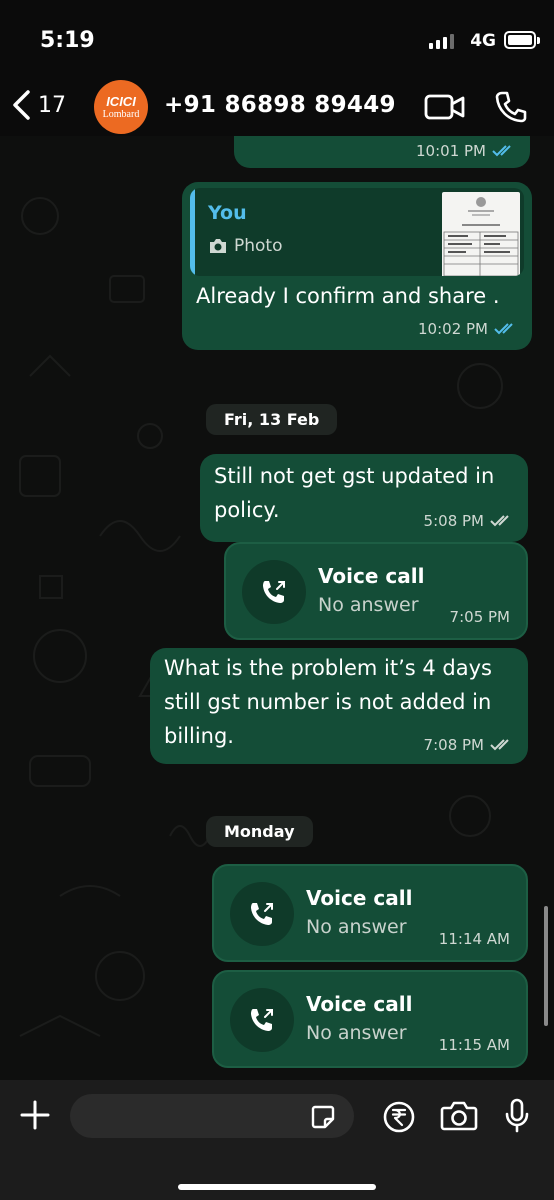  I want to click on message-time: 7:05 PM, so click(479, 617).